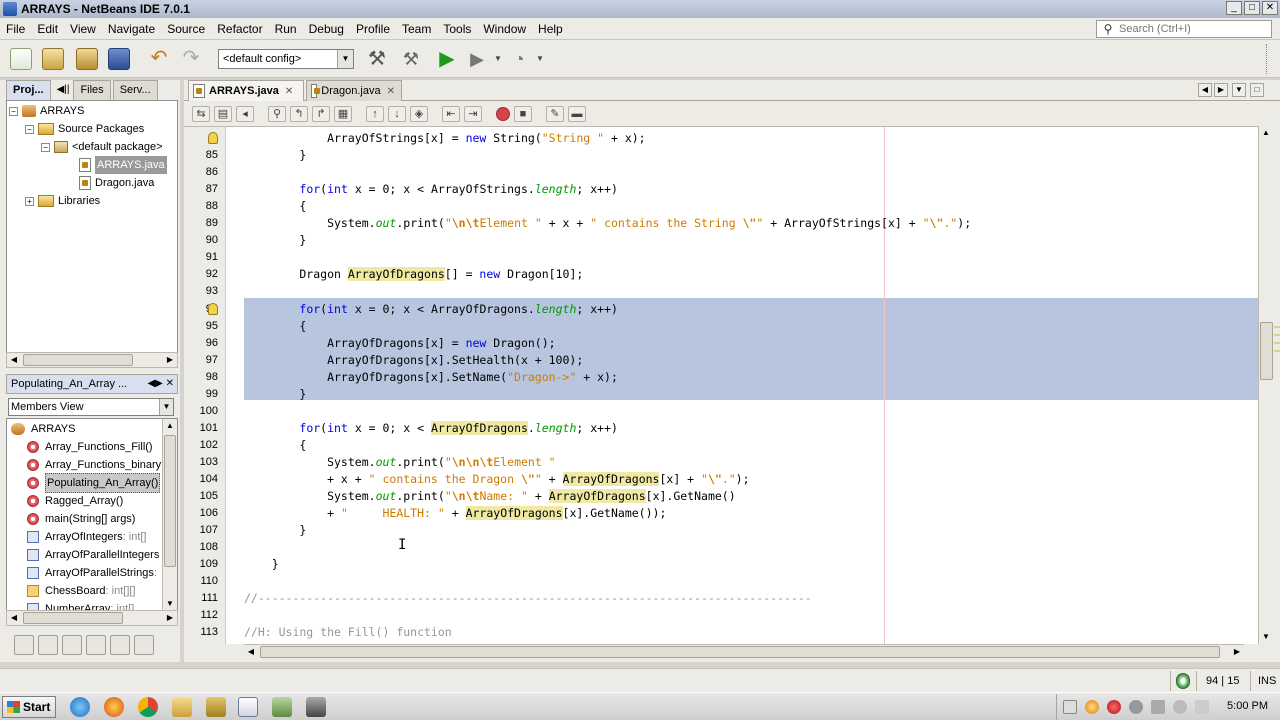  Describe the element at coordinates (75, 501) in the screenshot. I see `member-method: Ragged_Array()` at that location.